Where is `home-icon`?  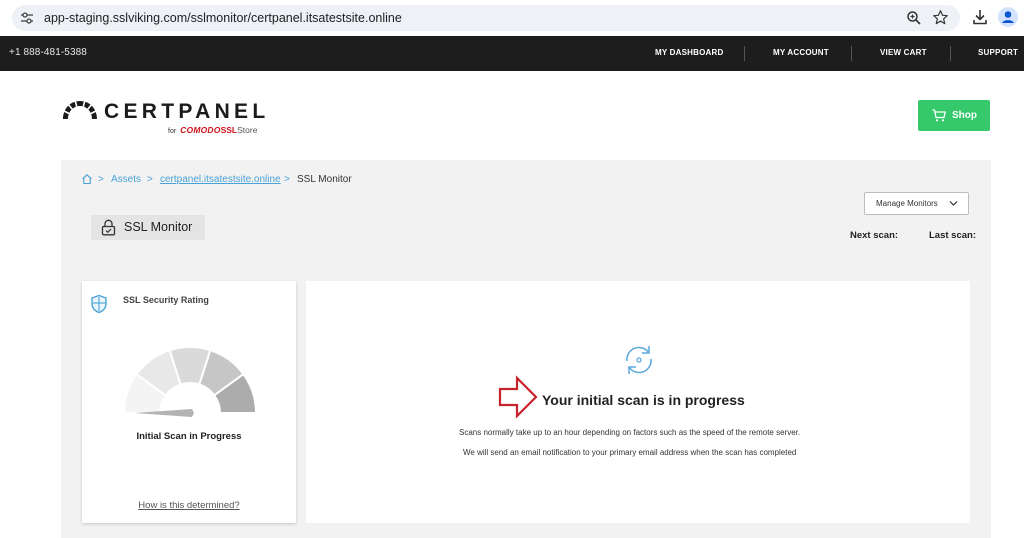
home-icon is located at coordinates (87, 179).